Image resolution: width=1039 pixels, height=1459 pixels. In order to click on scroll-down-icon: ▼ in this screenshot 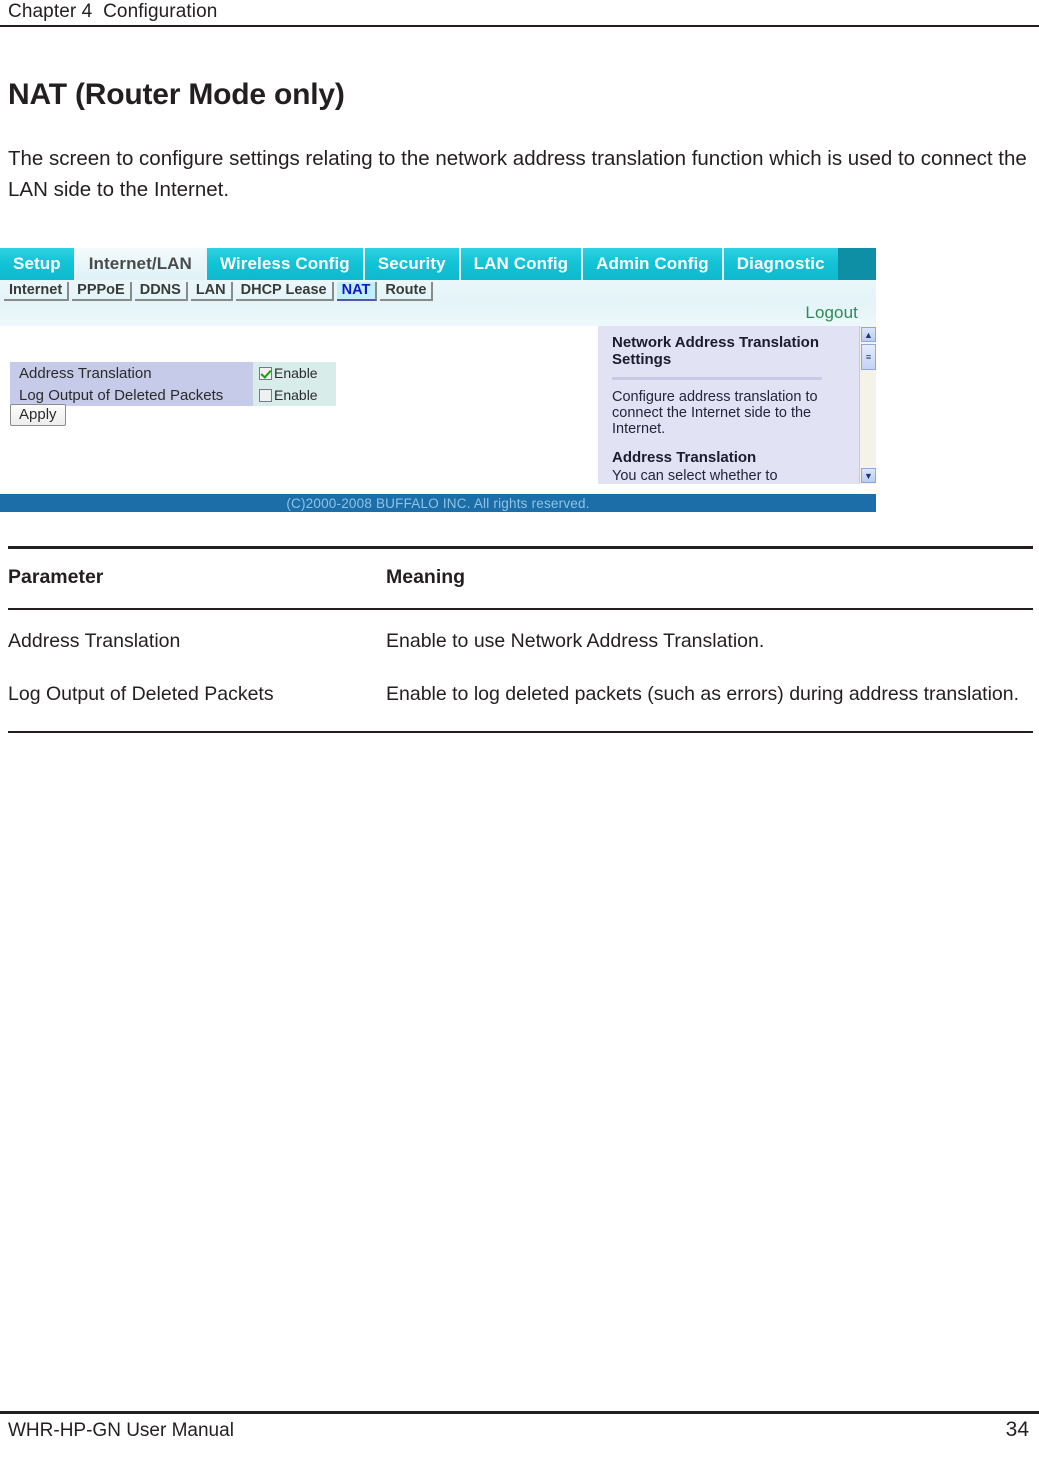, I will do `click(868, 475)`.